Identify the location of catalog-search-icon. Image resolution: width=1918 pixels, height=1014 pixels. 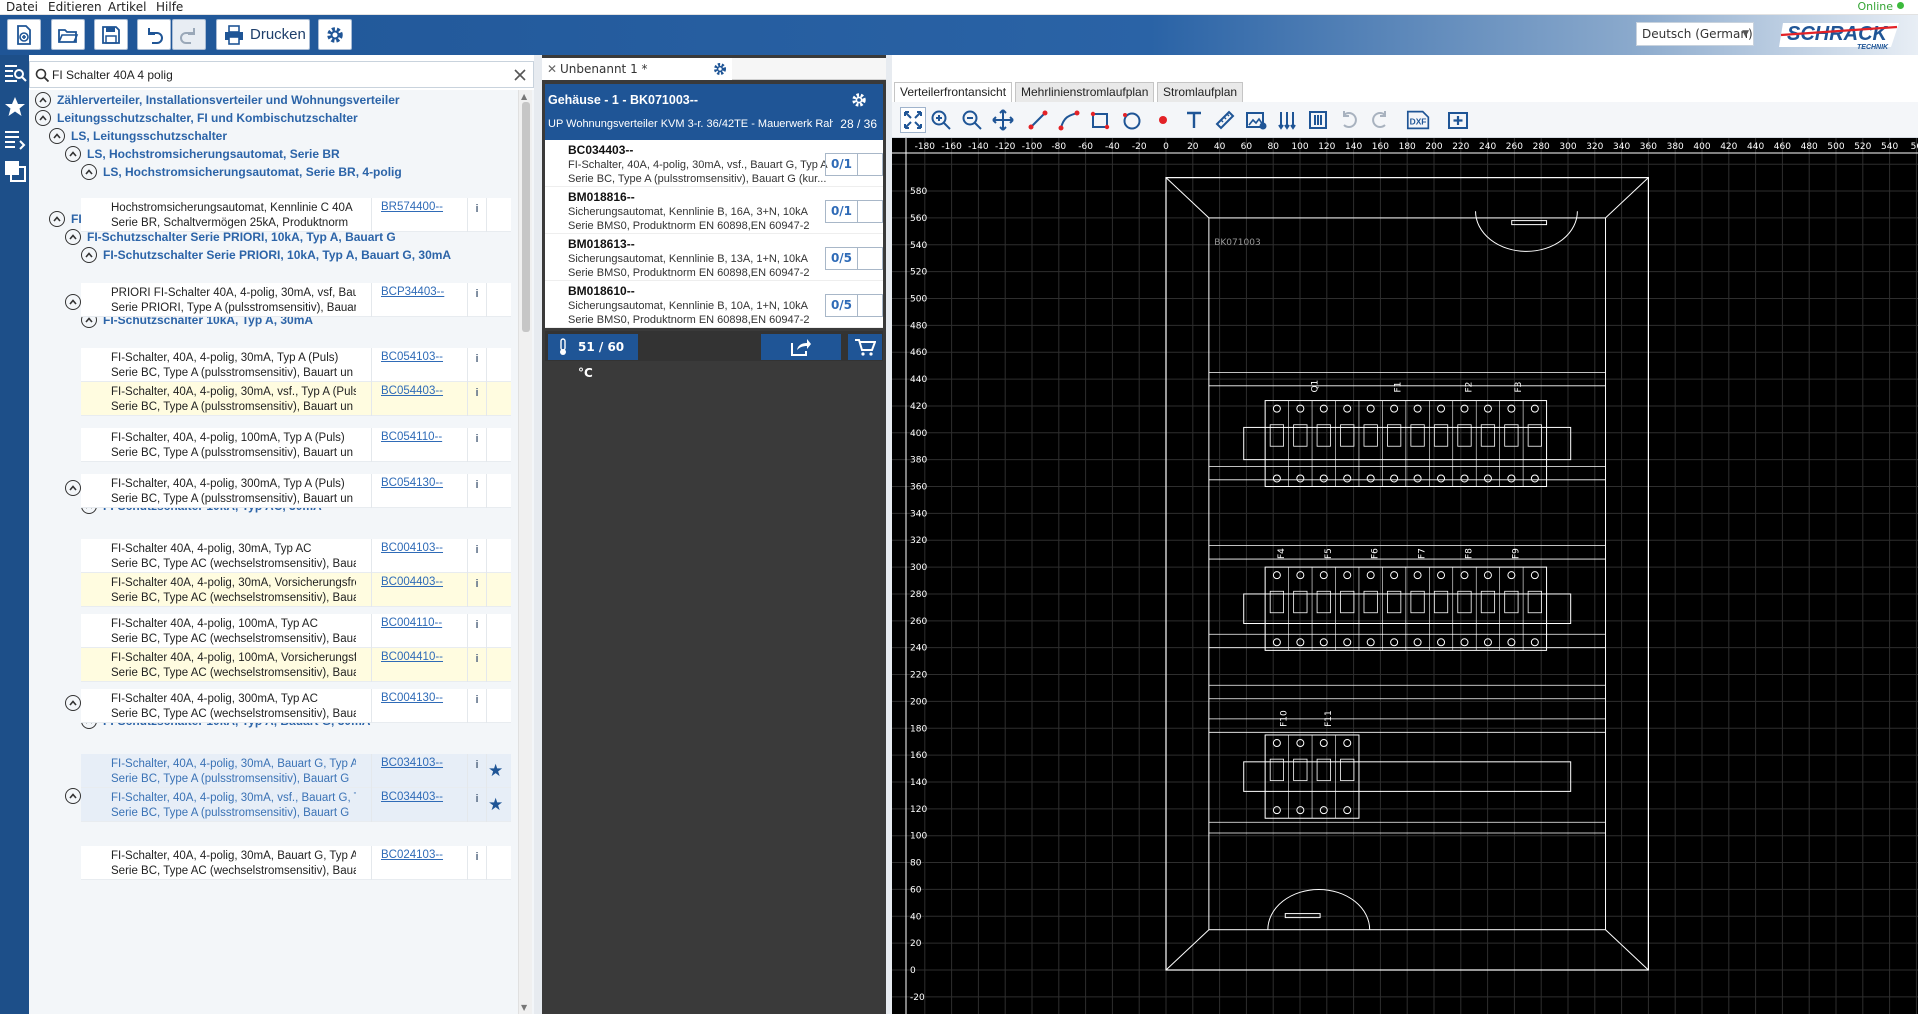
(15, 73).